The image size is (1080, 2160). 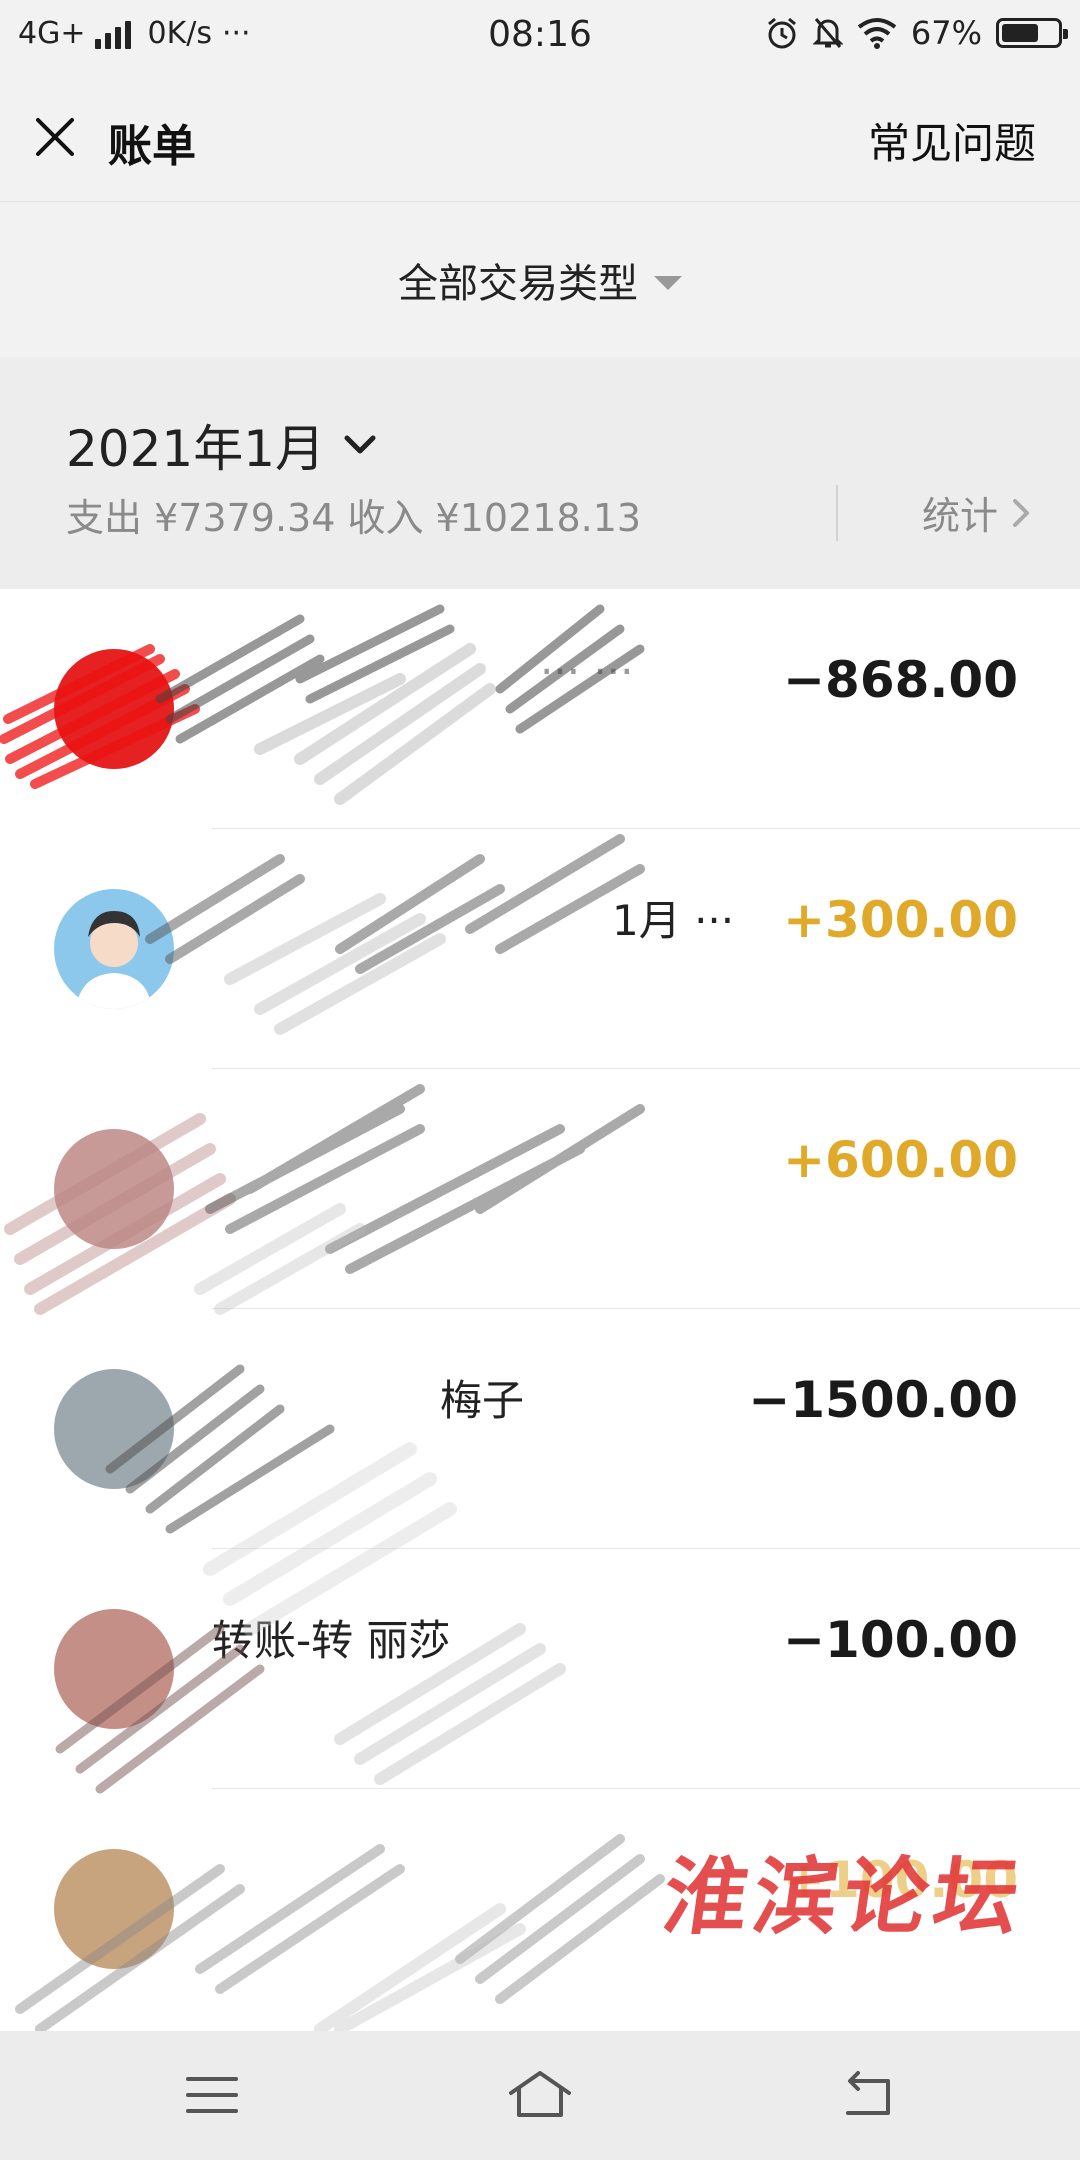 I want to click on menu-button, so click(x=212, y=2095).